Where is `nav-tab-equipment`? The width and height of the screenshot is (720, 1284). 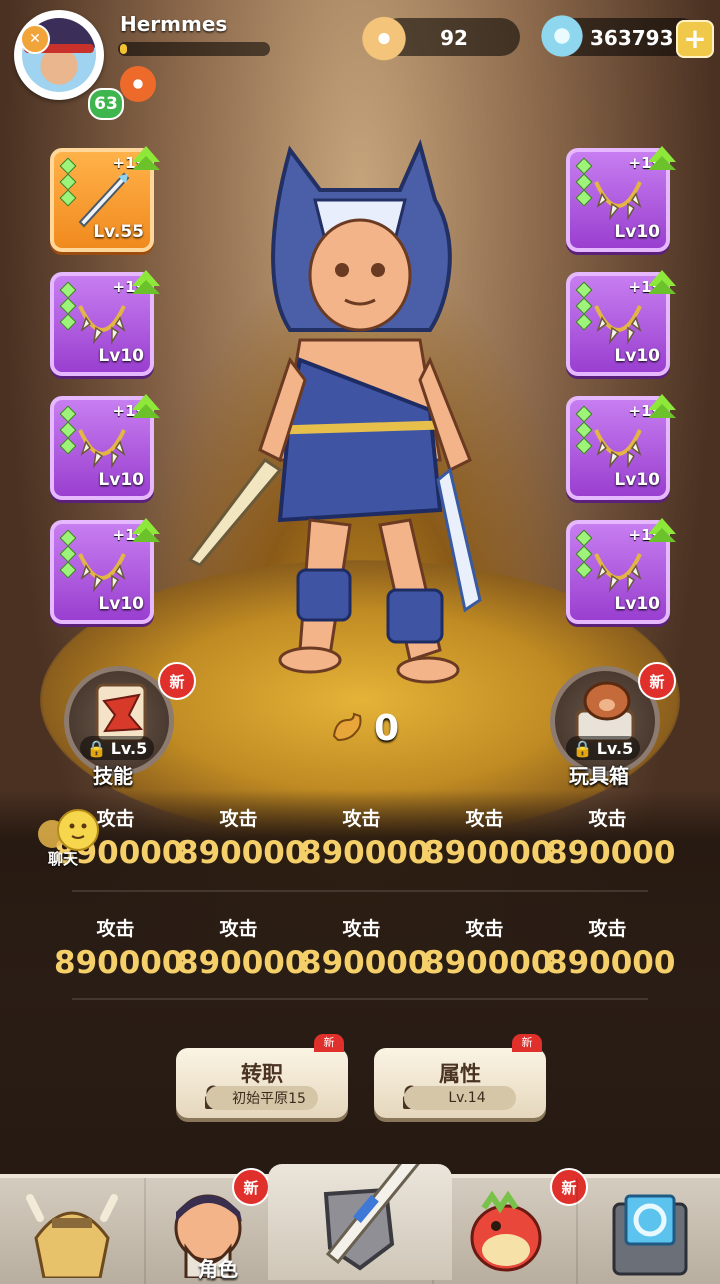 nav-tab-equipment is located at coordinates (360, 1215).